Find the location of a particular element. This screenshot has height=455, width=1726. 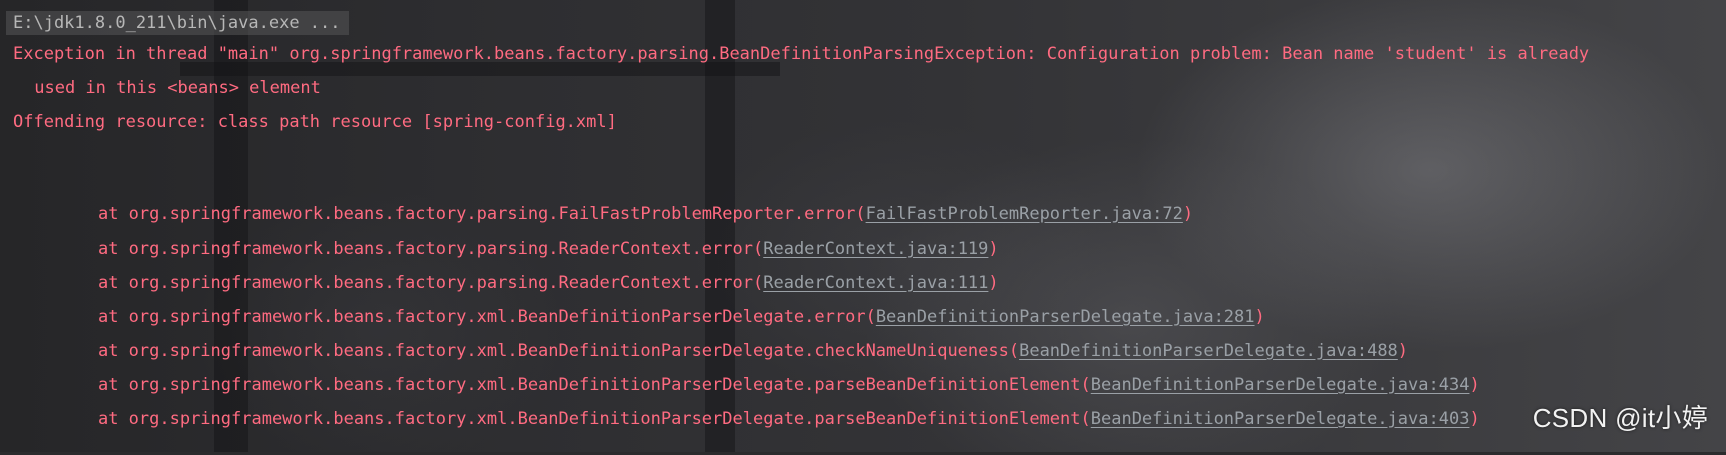

stack-frame-source-link: BeanDefinitionParserDelegate.java:403 is located at coordinates (1280, 419).